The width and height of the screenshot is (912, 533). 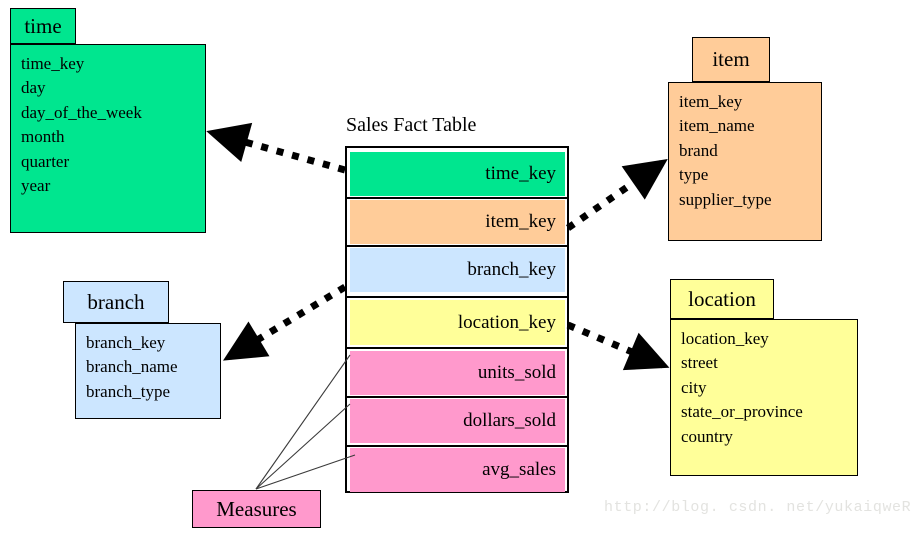 What do you see at coordinates (519, 469) in the screenshot?
I see `fact-row-label: avg_sales` at bounding box center [519, 469].